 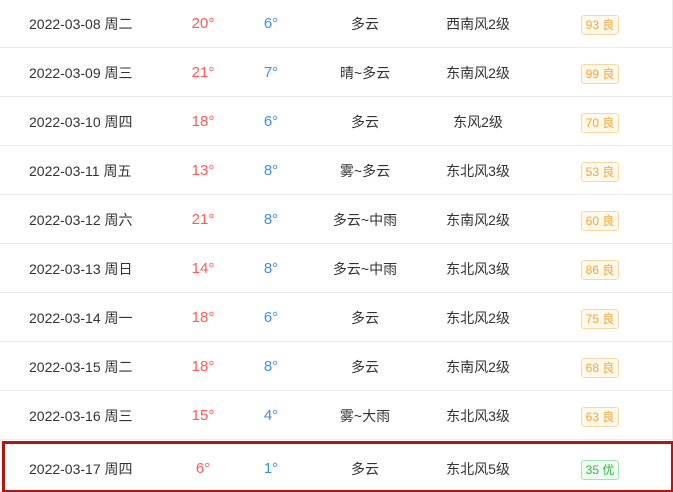 I want to click on forecast-row: 2022-03-14 周一 18° 6° 多云 东北风2级 75 良, so click(x=336, y=318).